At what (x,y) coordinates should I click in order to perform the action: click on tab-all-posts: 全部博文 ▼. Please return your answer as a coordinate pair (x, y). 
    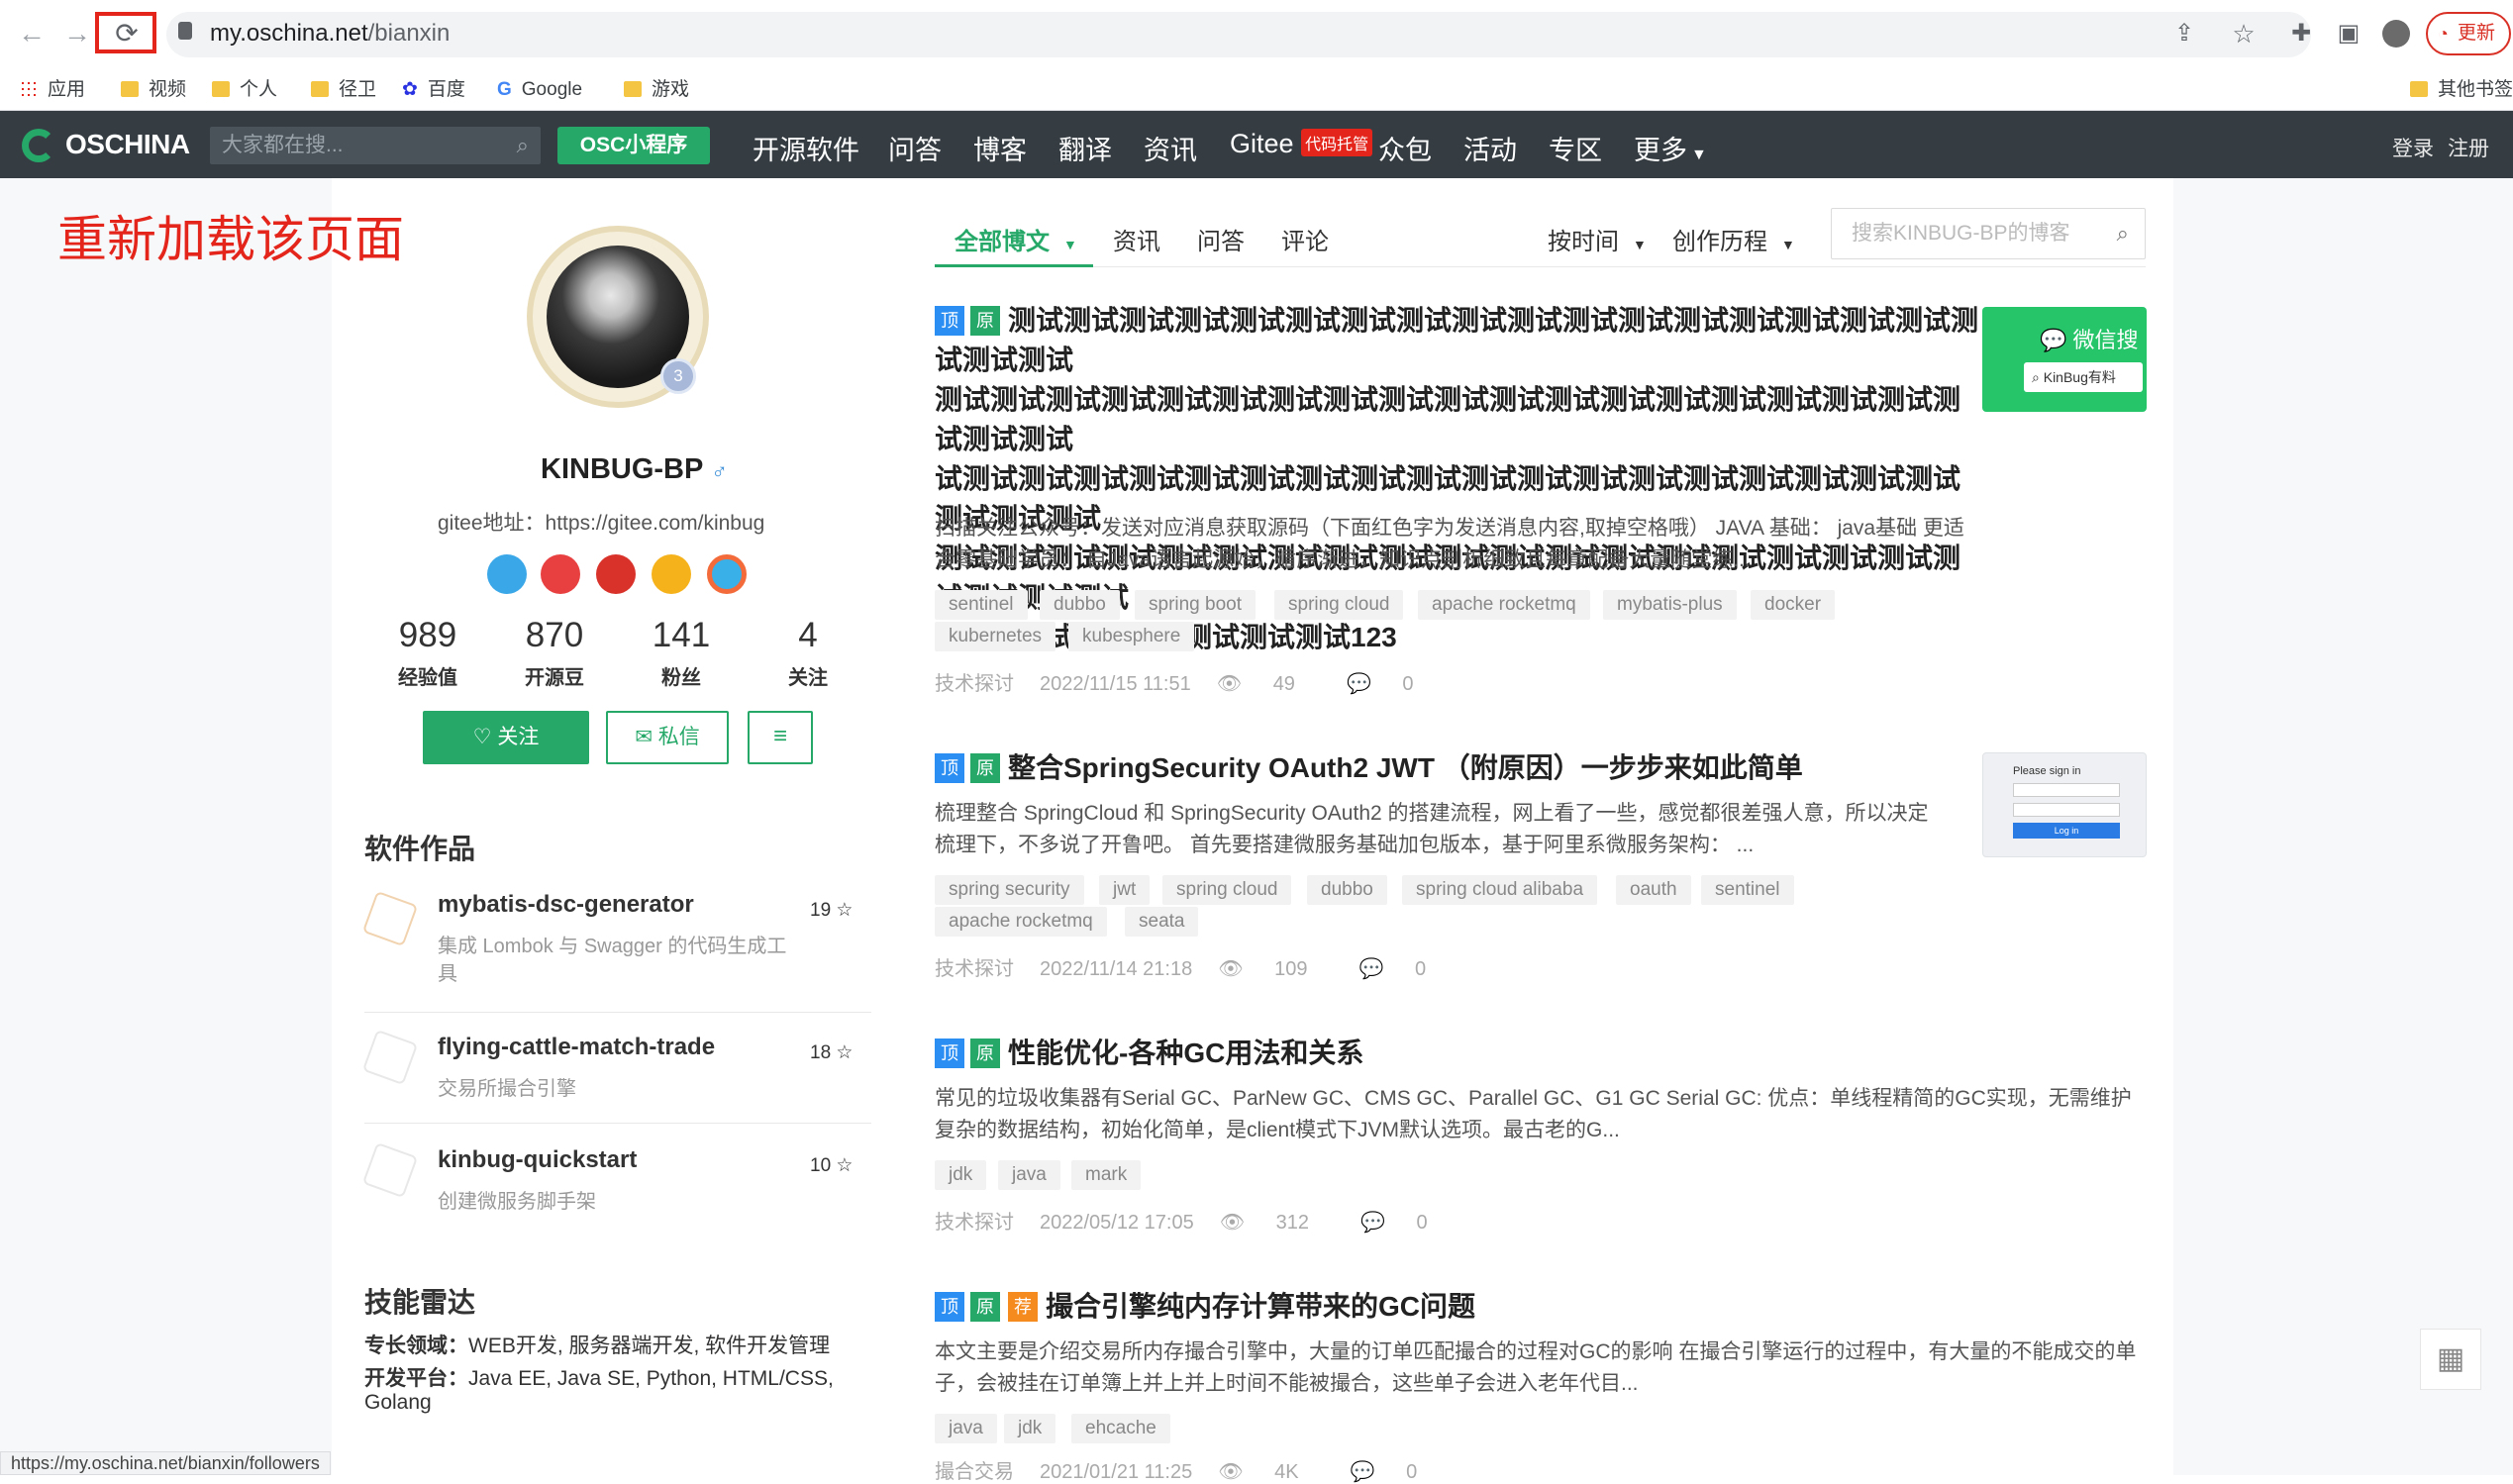
    Looking at the image, I should click on (1016, 239).